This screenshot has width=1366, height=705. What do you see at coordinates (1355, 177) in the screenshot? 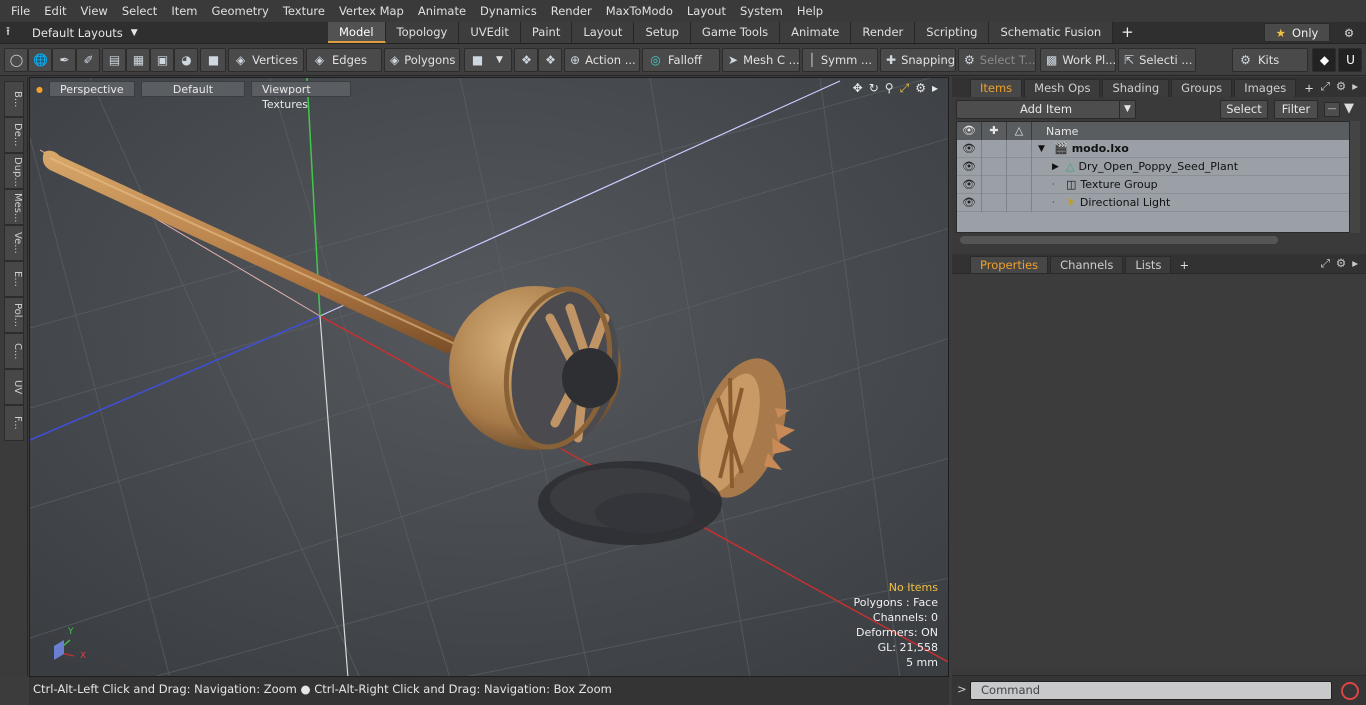
I see `item-list-vertical-scrollbar` at bounding box center [1355, 177].